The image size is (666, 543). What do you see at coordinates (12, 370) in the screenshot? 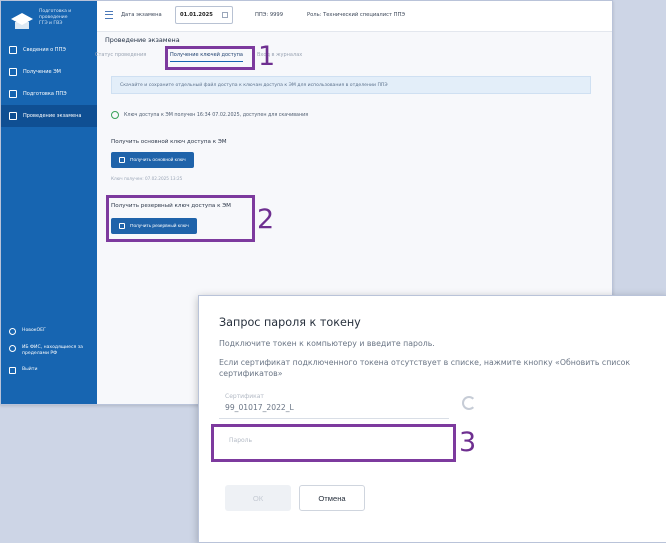
I see `logout-icon` at bounding box center [12, 370].